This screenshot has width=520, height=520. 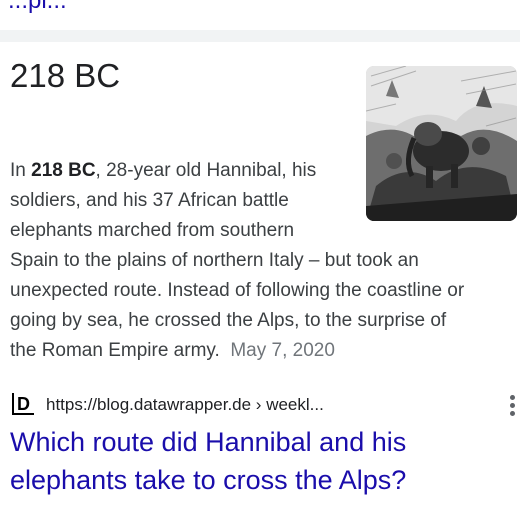 I want to click on snippet-last-text: the Roman Empire army., so click(x=115, y=350).